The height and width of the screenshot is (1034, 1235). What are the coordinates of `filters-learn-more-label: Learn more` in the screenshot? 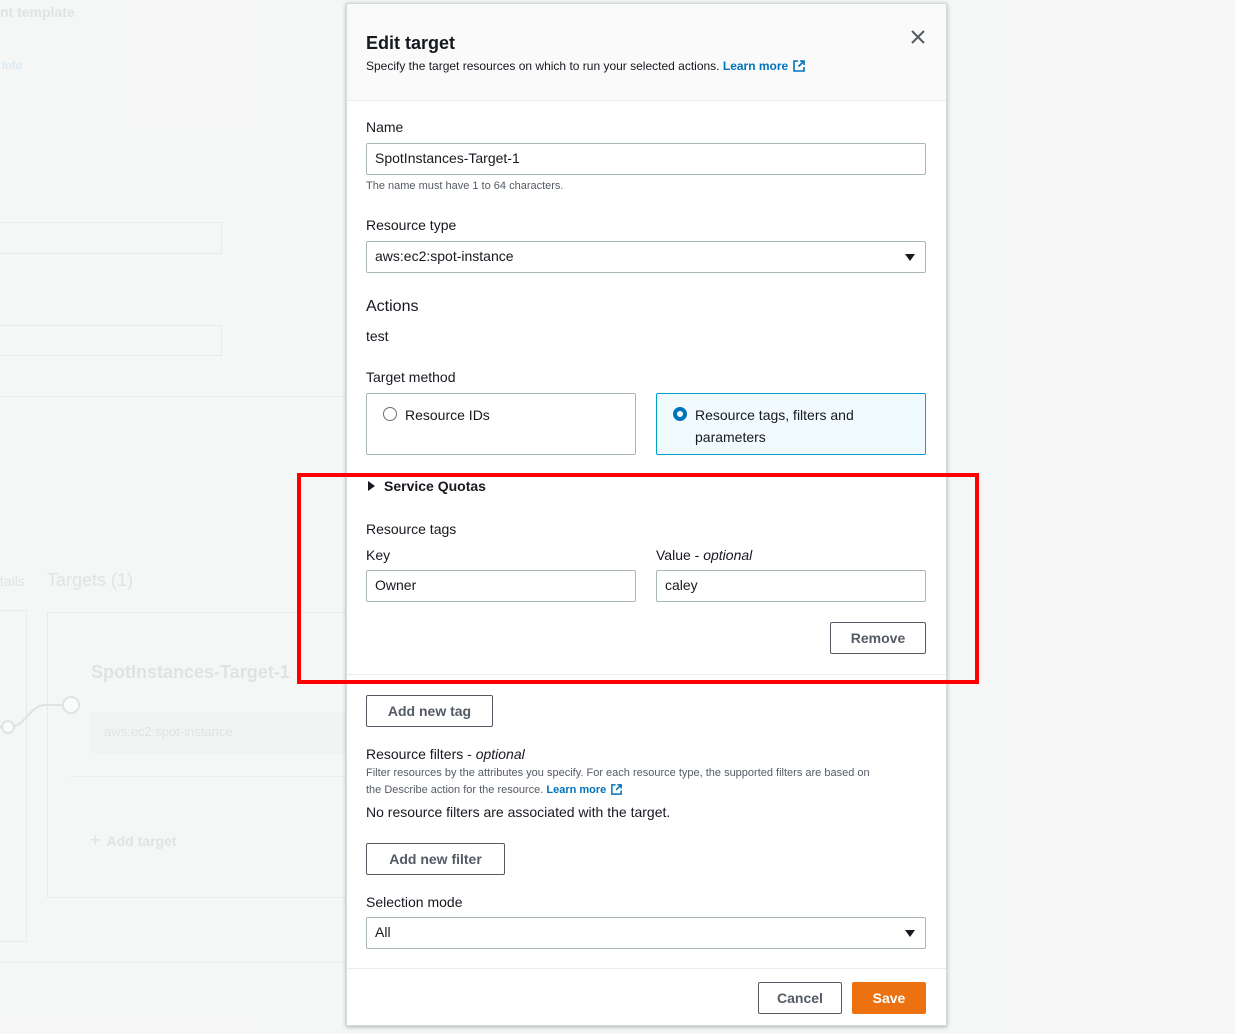 It's located at (576, 790).